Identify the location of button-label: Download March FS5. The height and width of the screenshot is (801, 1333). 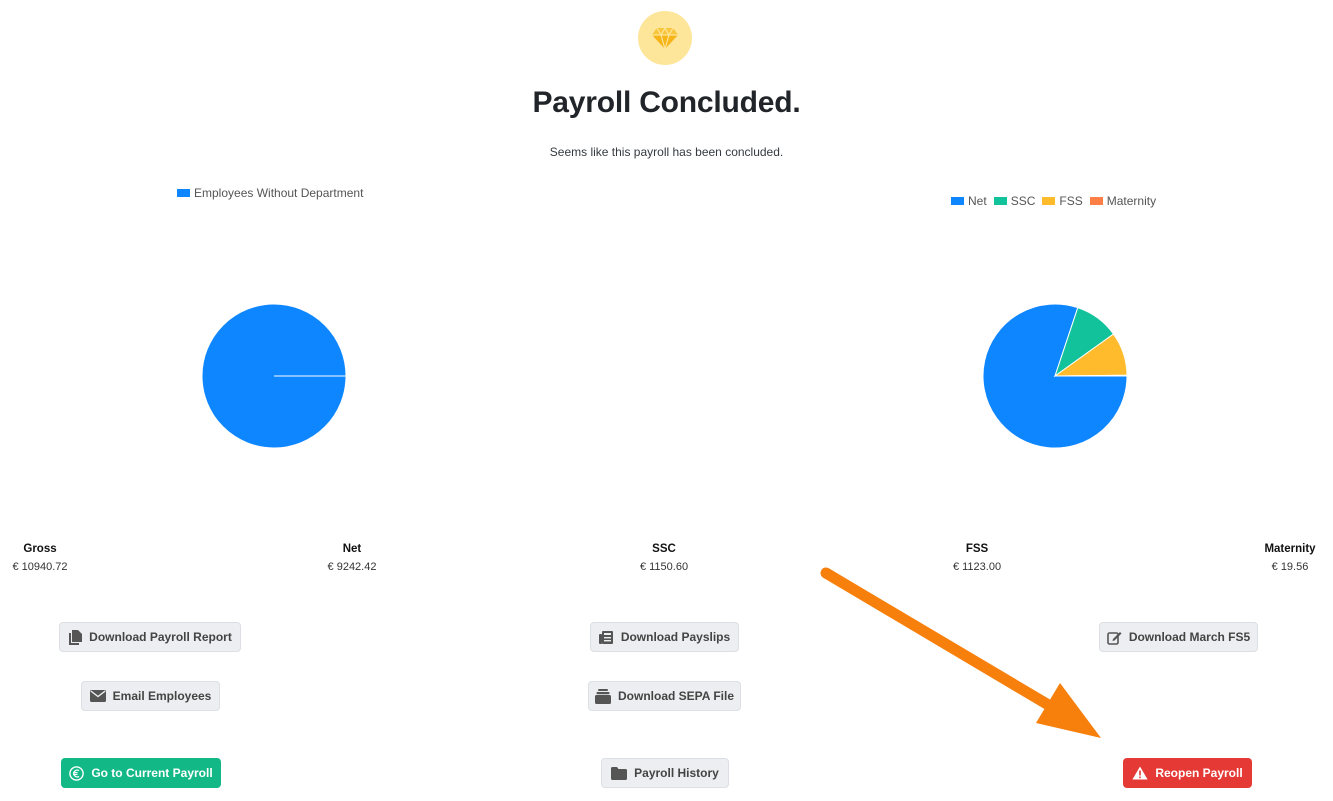
(1189, 637).